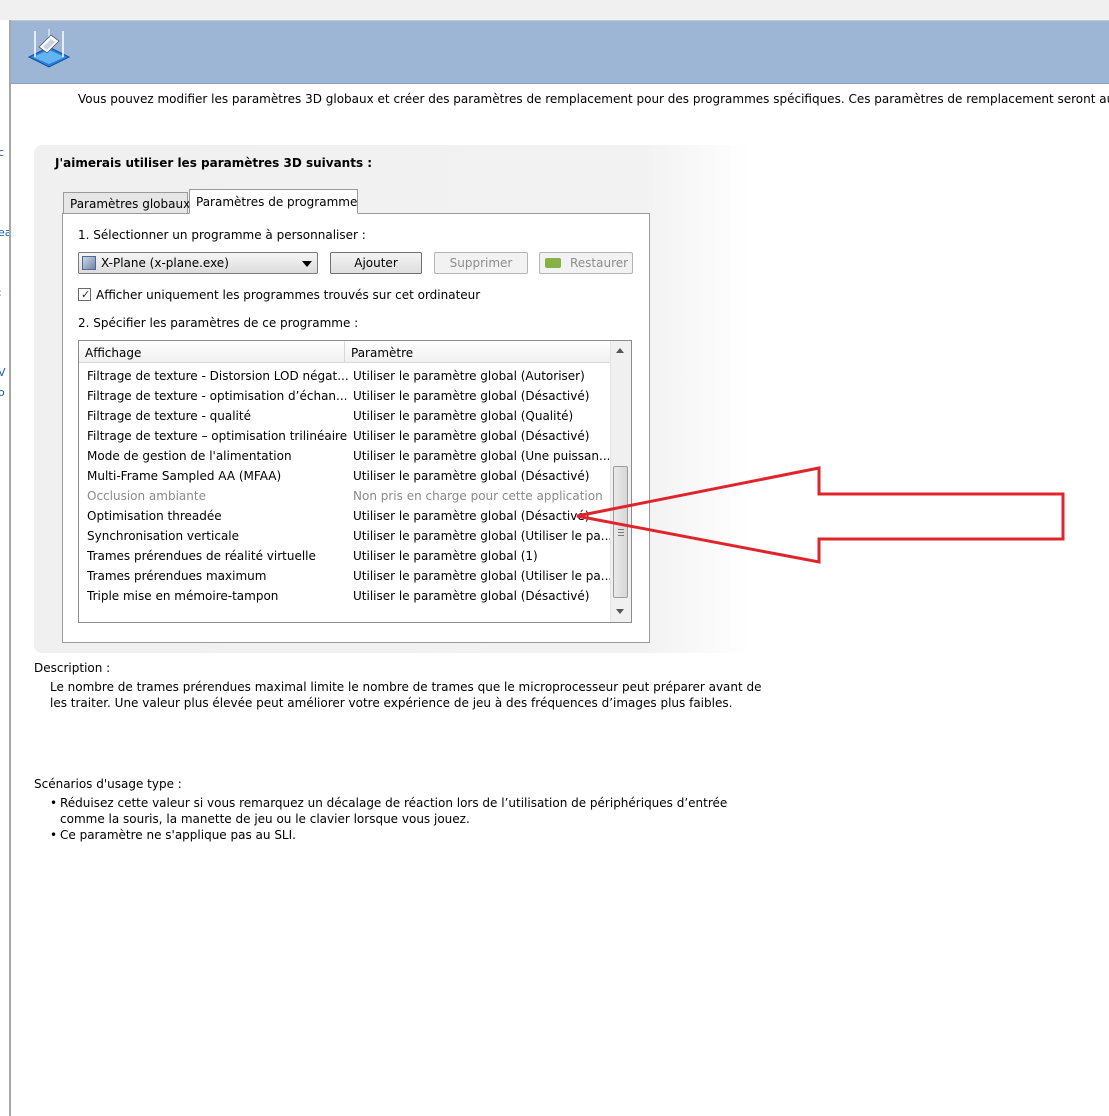 The image size is (1109, 1116). I want to click on left-nav-fragment: :, so click(1, 292).